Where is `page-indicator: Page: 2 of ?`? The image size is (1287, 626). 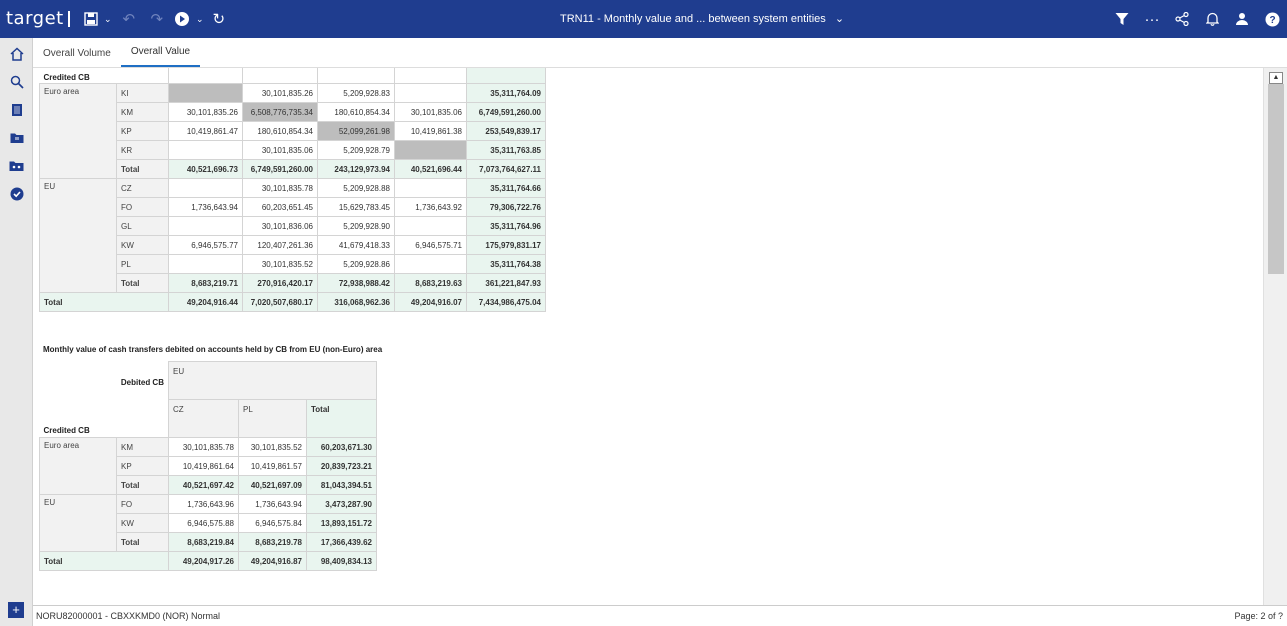
page-indicator: Page: 2 of ? is located at coordinates (1258, 616).